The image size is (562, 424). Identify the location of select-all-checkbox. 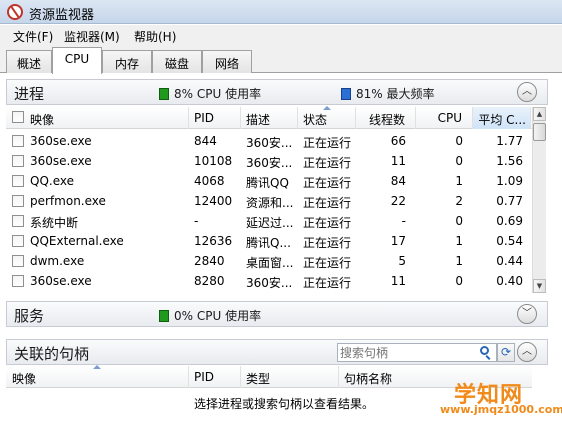
(18, 117).